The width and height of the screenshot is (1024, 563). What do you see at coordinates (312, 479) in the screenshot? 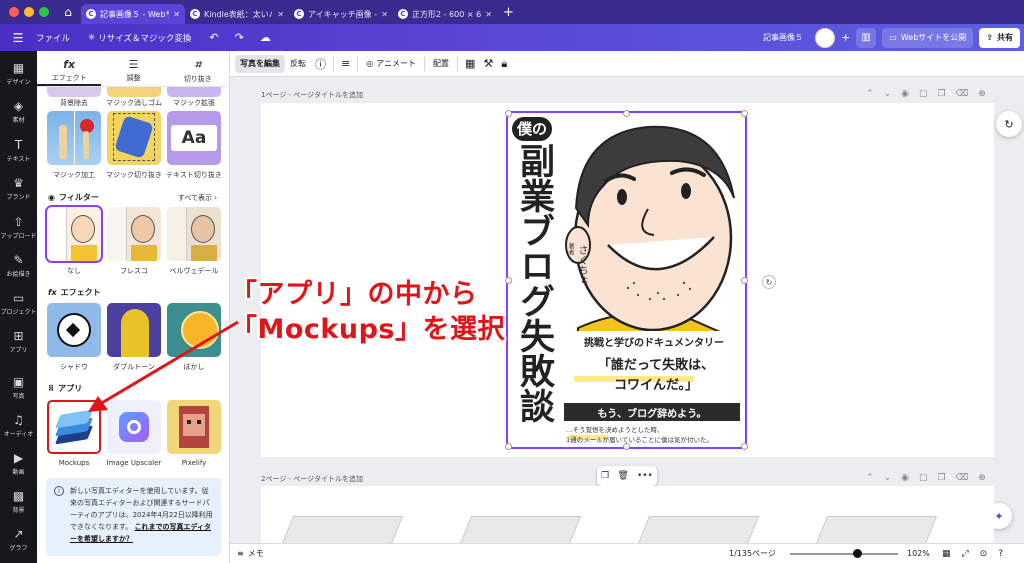
I see `page2-title: 2ページ - ページタイトルを追加` at bounding box center [312, 479].